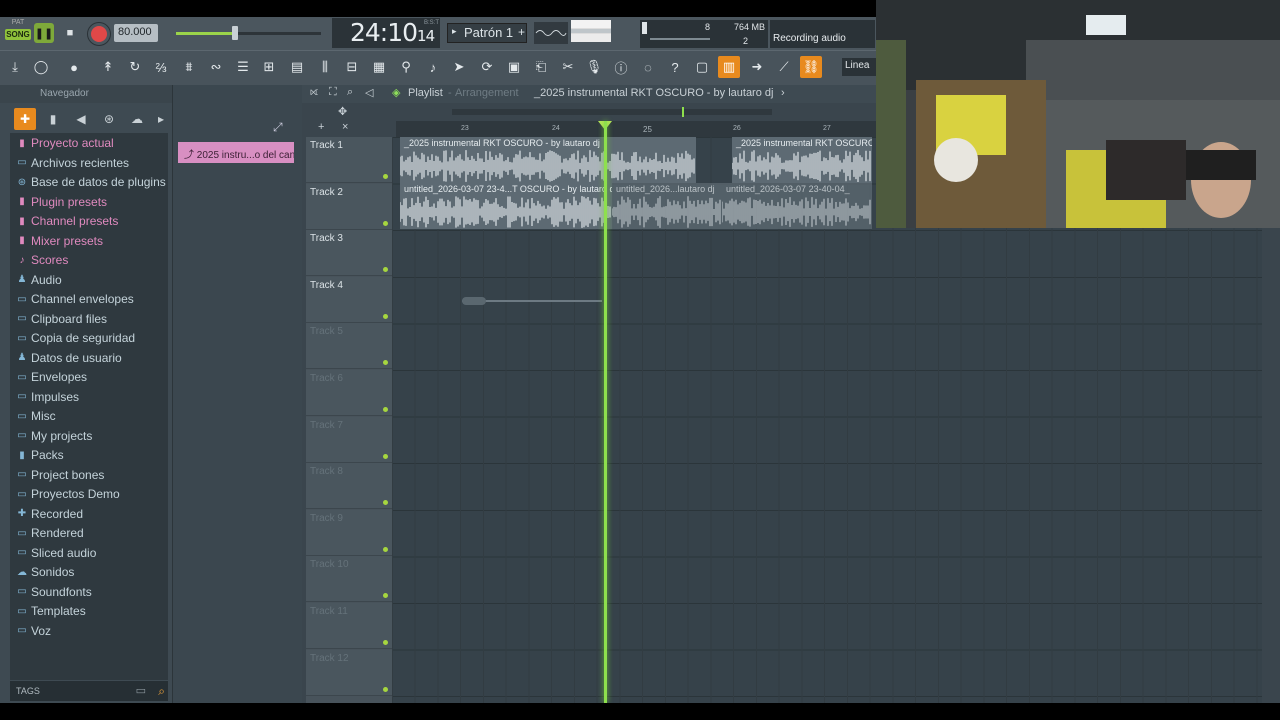 This screenshot has width=1280, height=720. What do you see at coordinates (243, 67) in the screenshot?
I see `countdown-icon: ☰` at bounding box center [243, 67].